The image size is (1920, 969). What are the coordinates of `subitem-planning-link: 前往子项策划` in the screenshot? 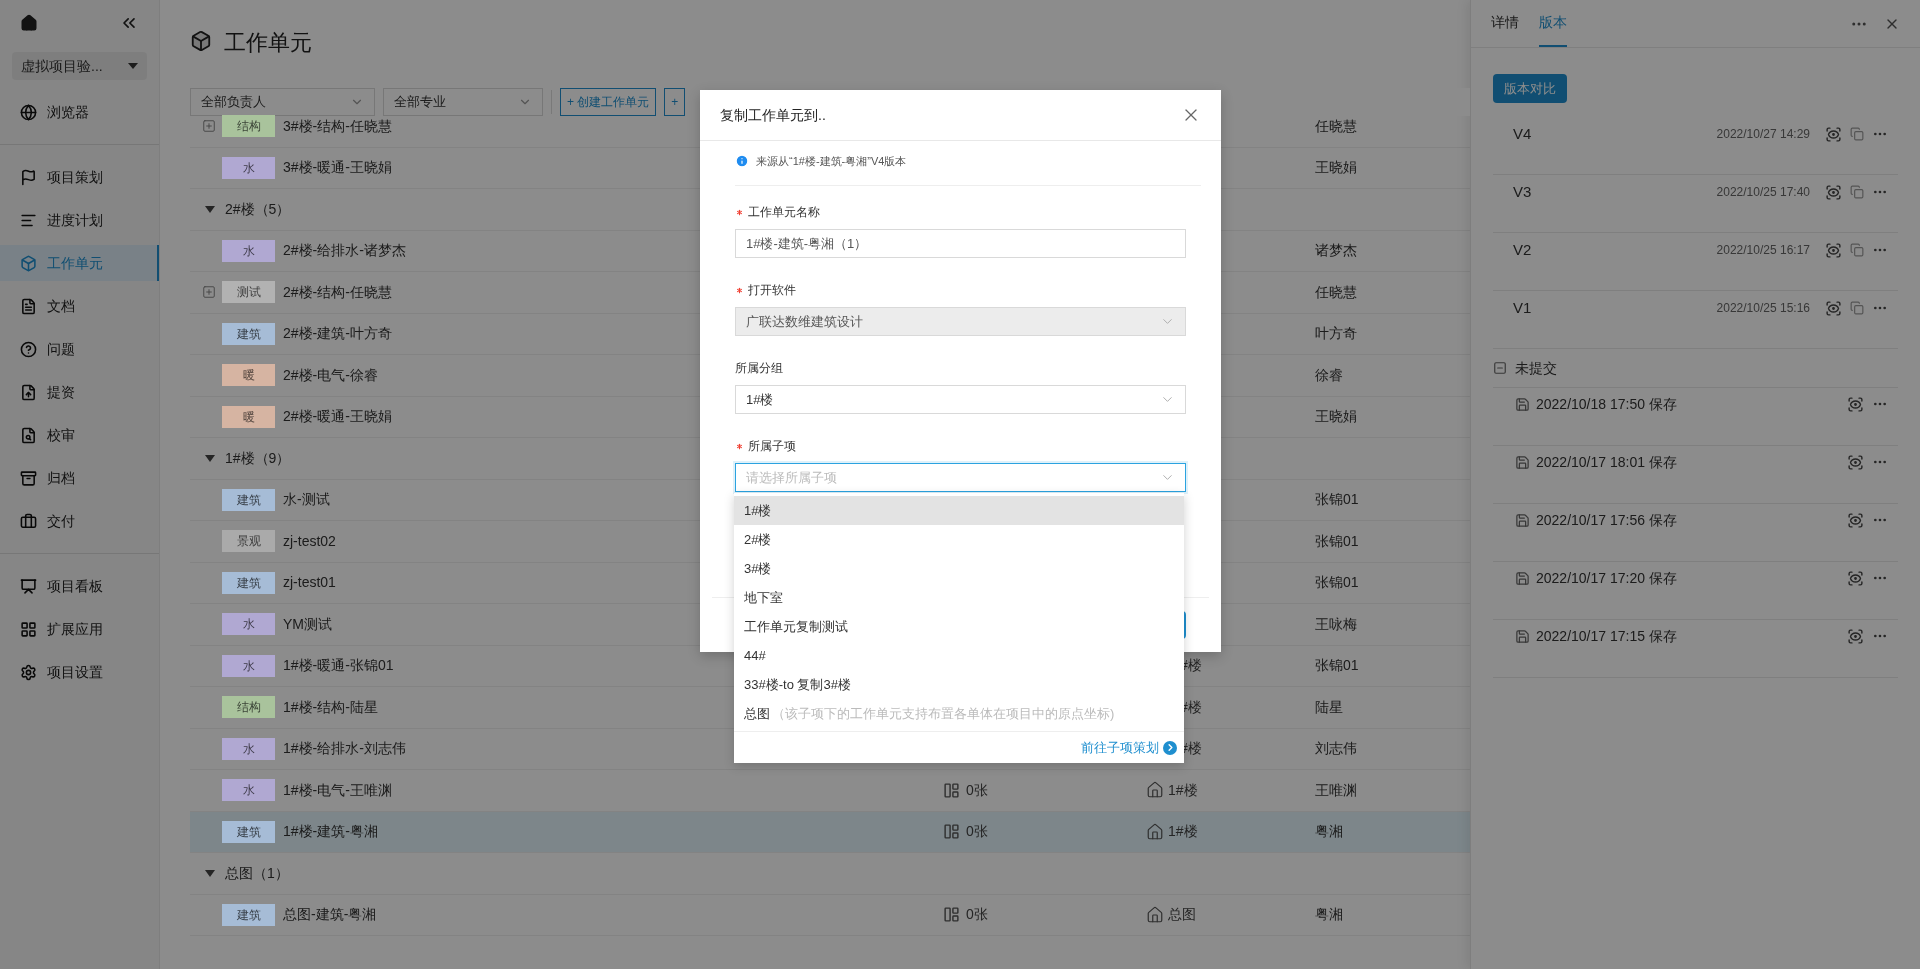 It's located at (1120, 747).